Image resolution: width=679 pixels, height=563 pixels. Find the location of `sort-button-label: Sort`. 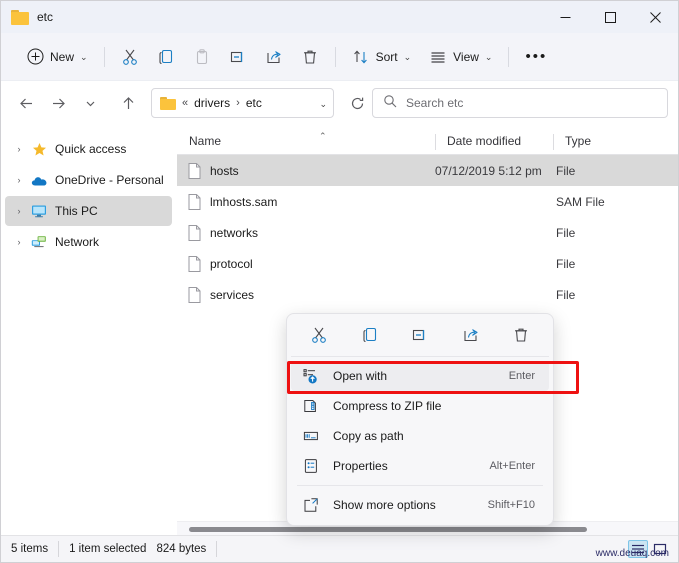

sort-button-label: Sort is located at coordinates (386, 56).